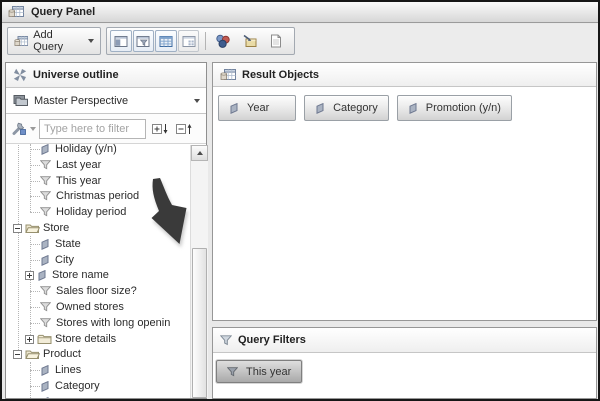  I want to click on tree-item-label: Holiday period, so click(91, 212).